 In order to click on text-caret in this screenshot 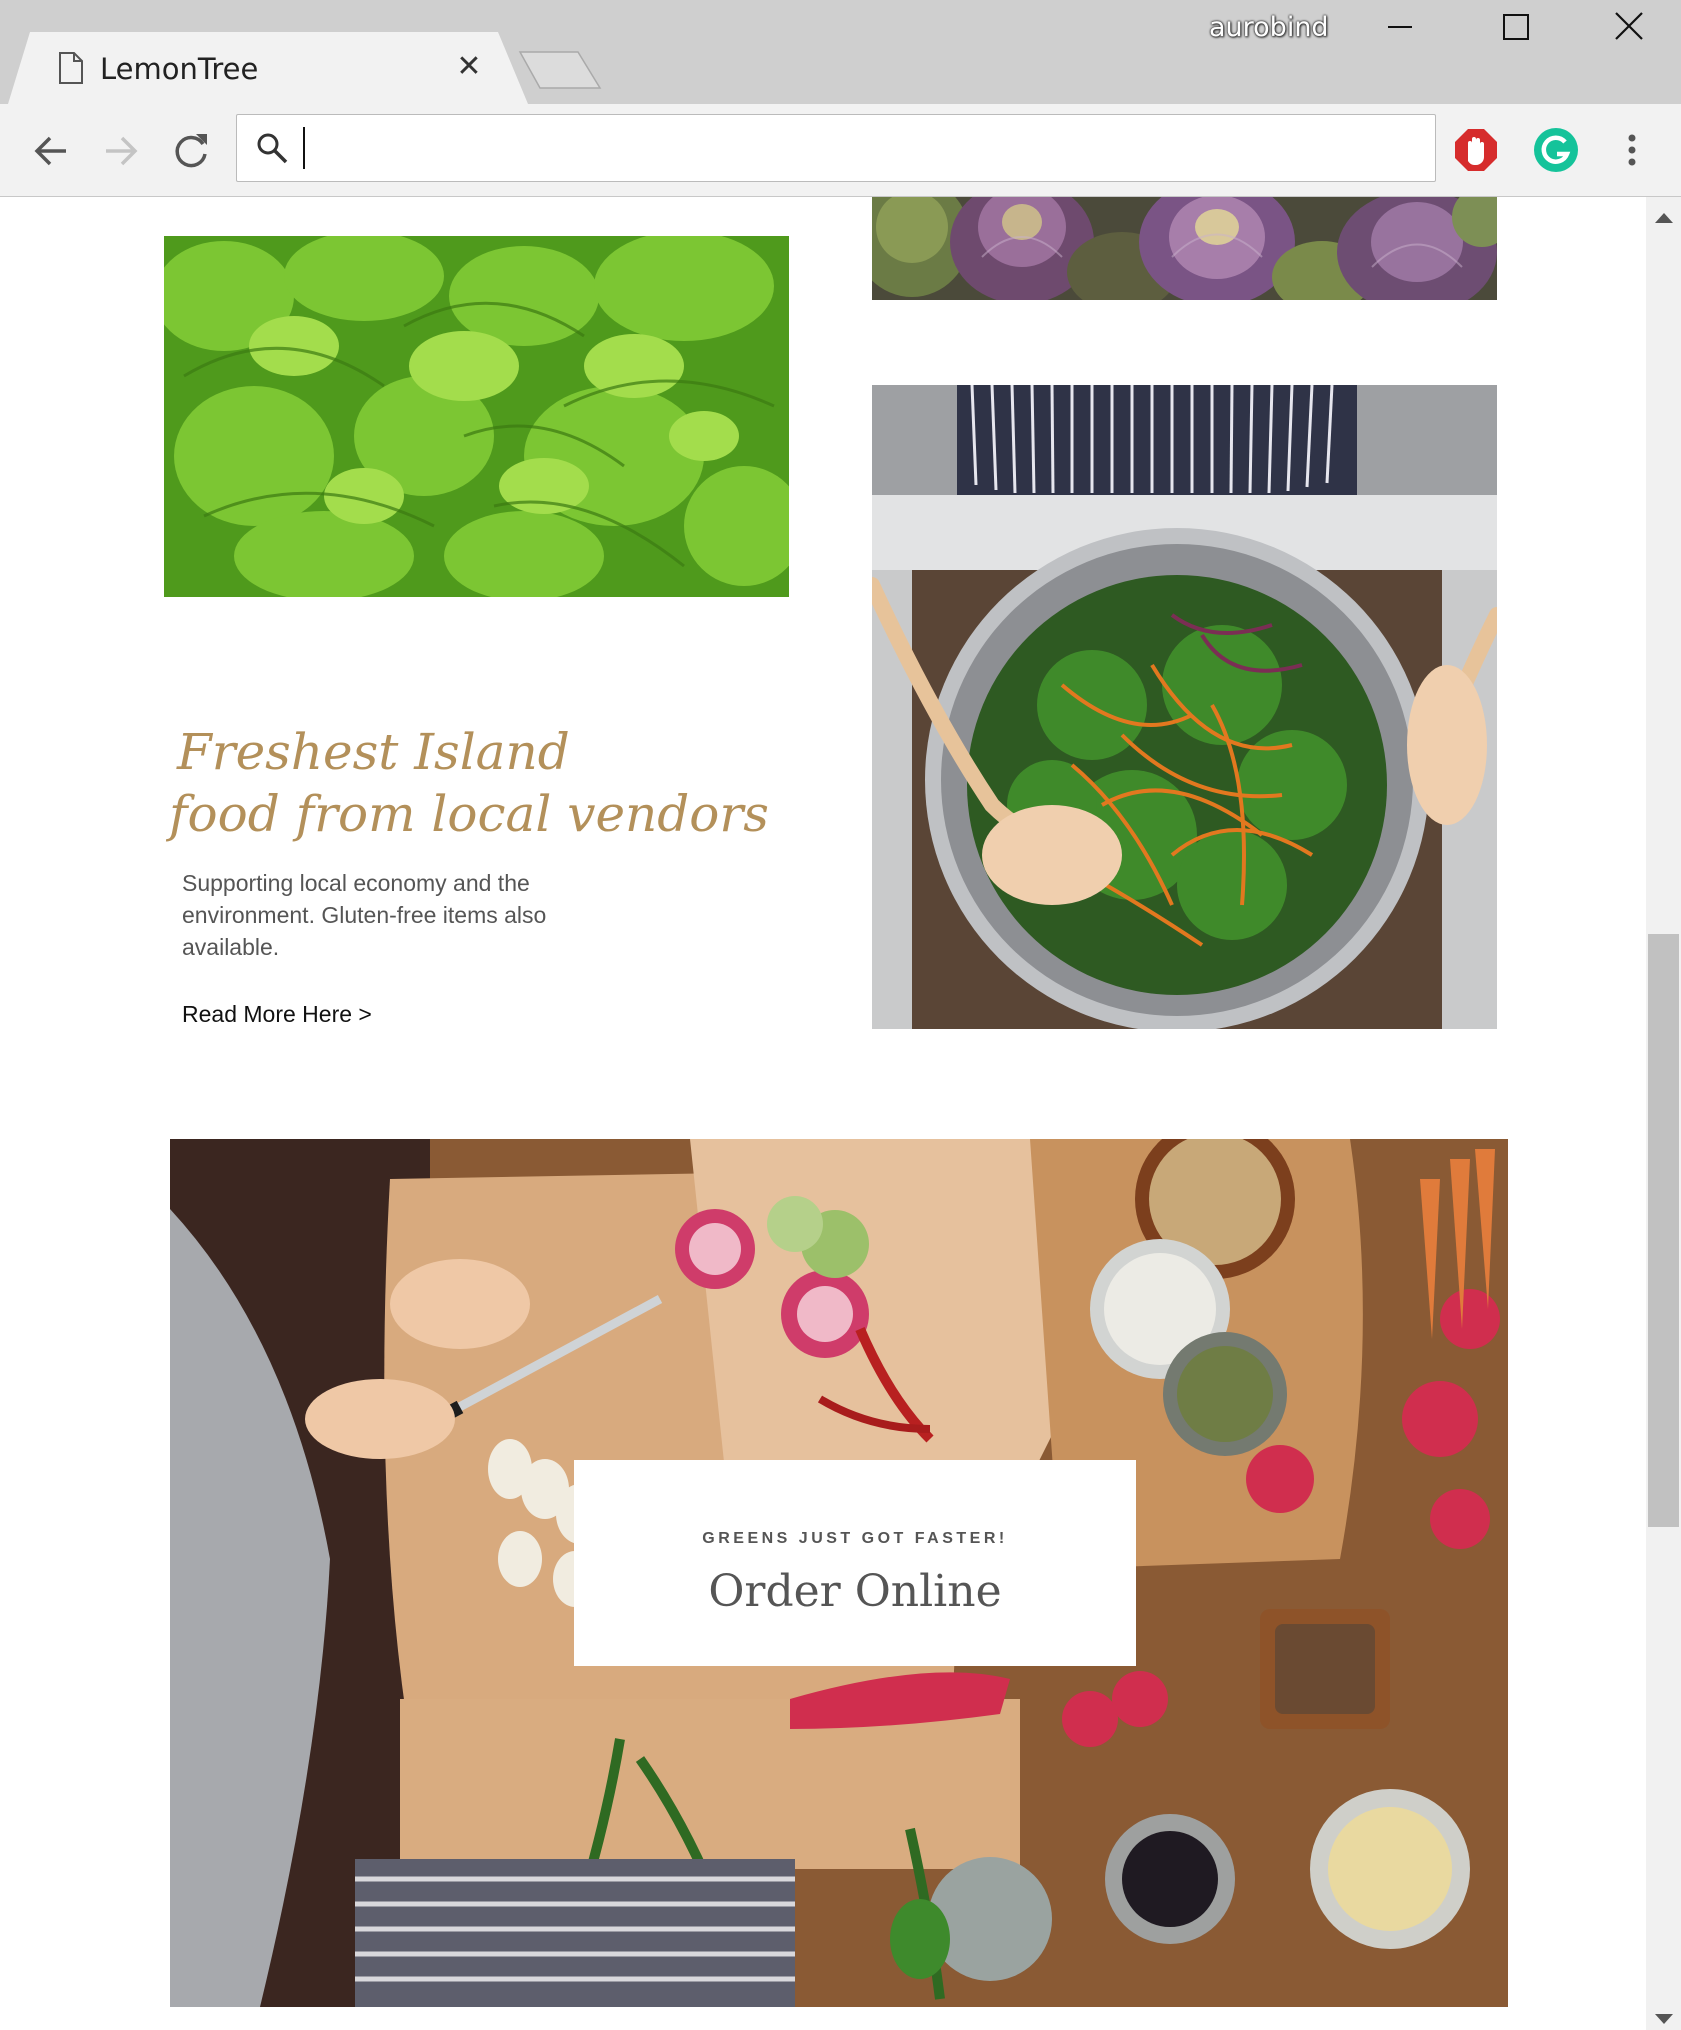, I will do `click(304, 148)`.